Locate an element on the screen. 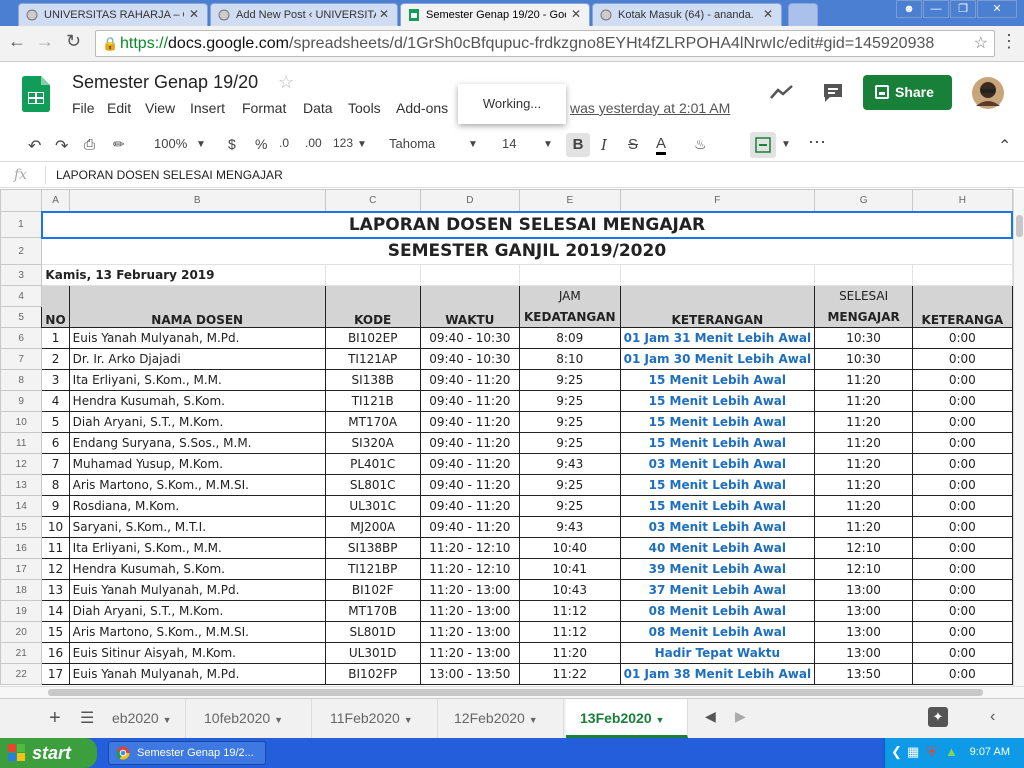 The width and height of the screenshot is (1024, 768). cell-keterangan: 40 Menit Lebih Awal is located at coordinates (717, 548).